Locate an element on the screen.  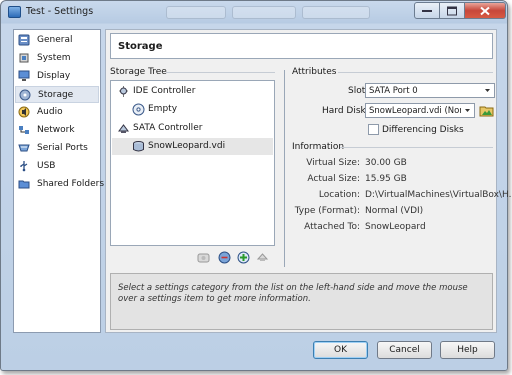
page-title: Storage is located at coordinates (140, 46).